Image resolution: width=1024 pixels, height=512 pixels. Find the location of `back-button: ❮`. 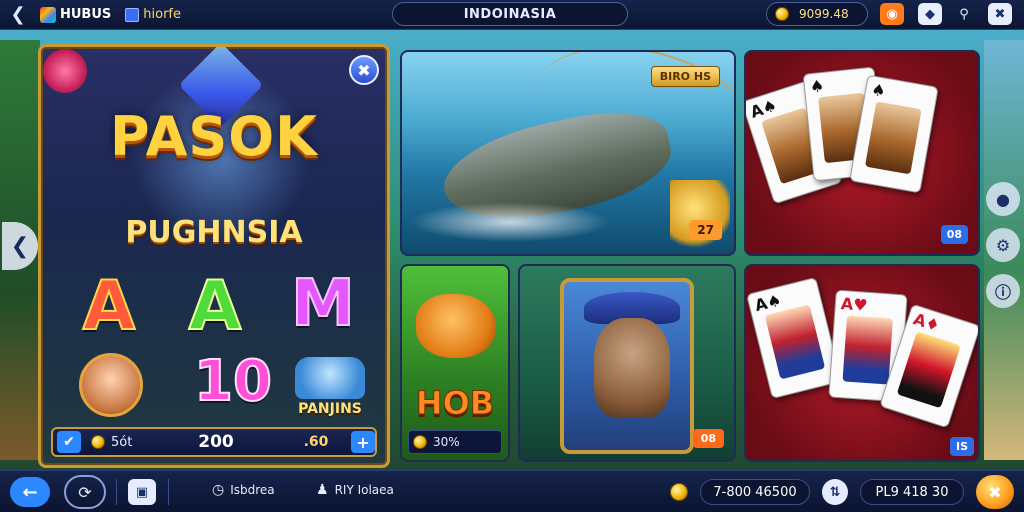

back-button: ❮ is located at coordinates (18, 15).